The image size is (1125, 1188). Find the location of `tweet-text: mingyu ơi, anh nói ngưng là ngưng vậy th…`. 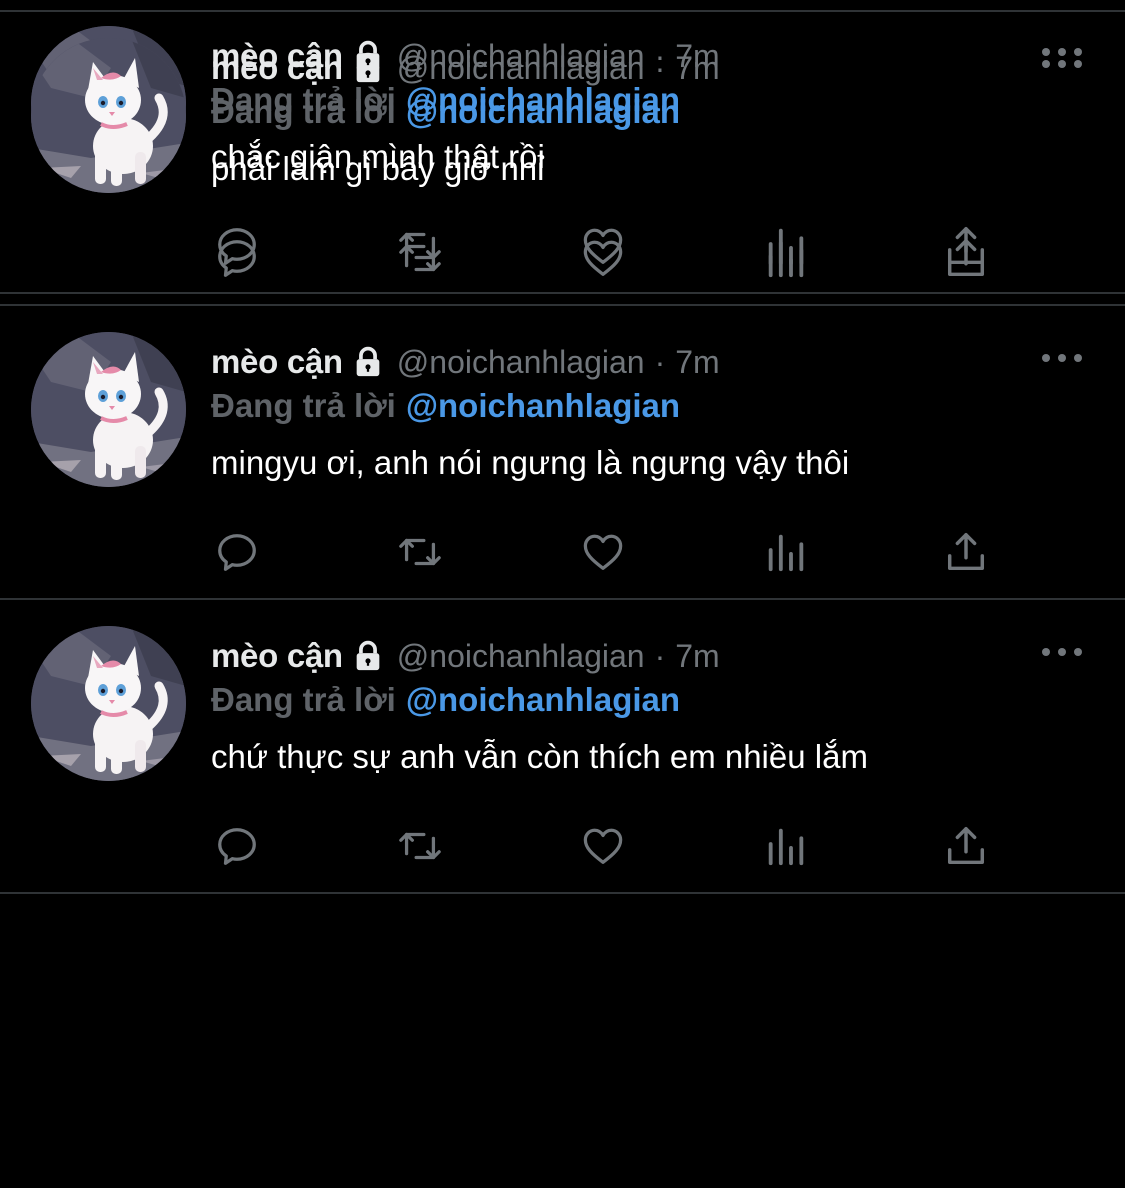

tweet-text: mingyu ơi, anh nói ngưng là ngưng vậy th… is located at coordinates (530, 462).